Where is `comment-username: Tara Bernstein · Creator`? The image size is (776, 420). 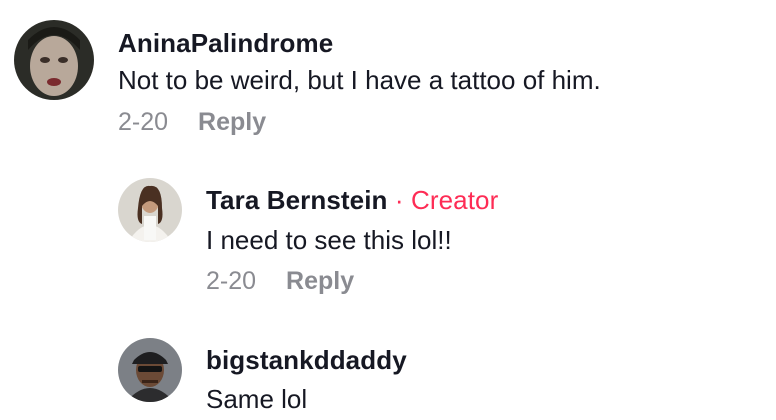 comment-username: Tara Bernstein · Creator is located at coordinates (352, 200).